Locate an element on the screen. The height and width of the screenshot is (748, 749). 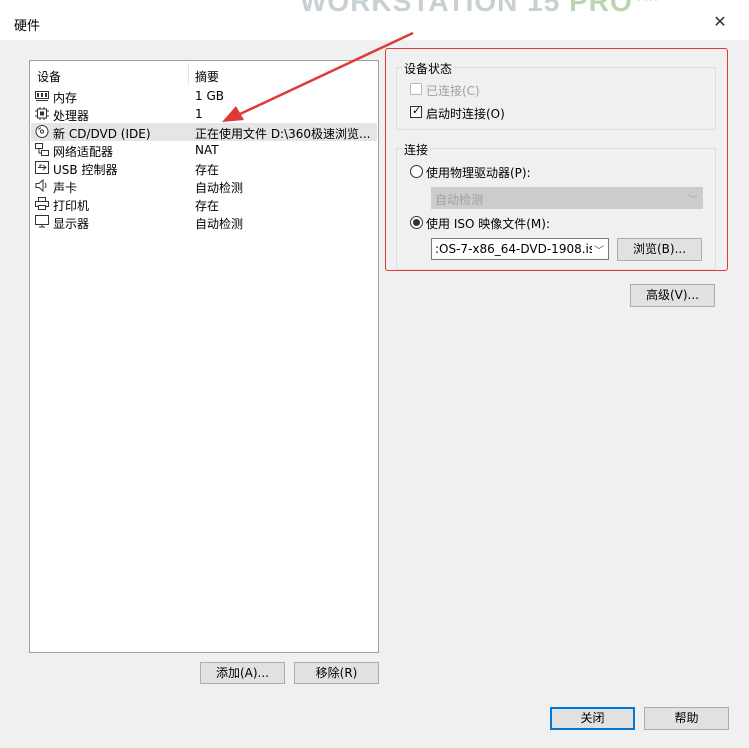
device-name: 内存 is located at coordinates (65, 98).